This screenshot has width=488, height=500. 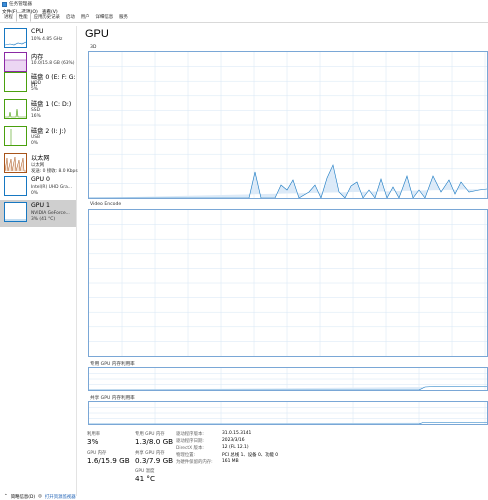 I want to click on sidebar-item-detail: SSD, so click(x=35, y=110).